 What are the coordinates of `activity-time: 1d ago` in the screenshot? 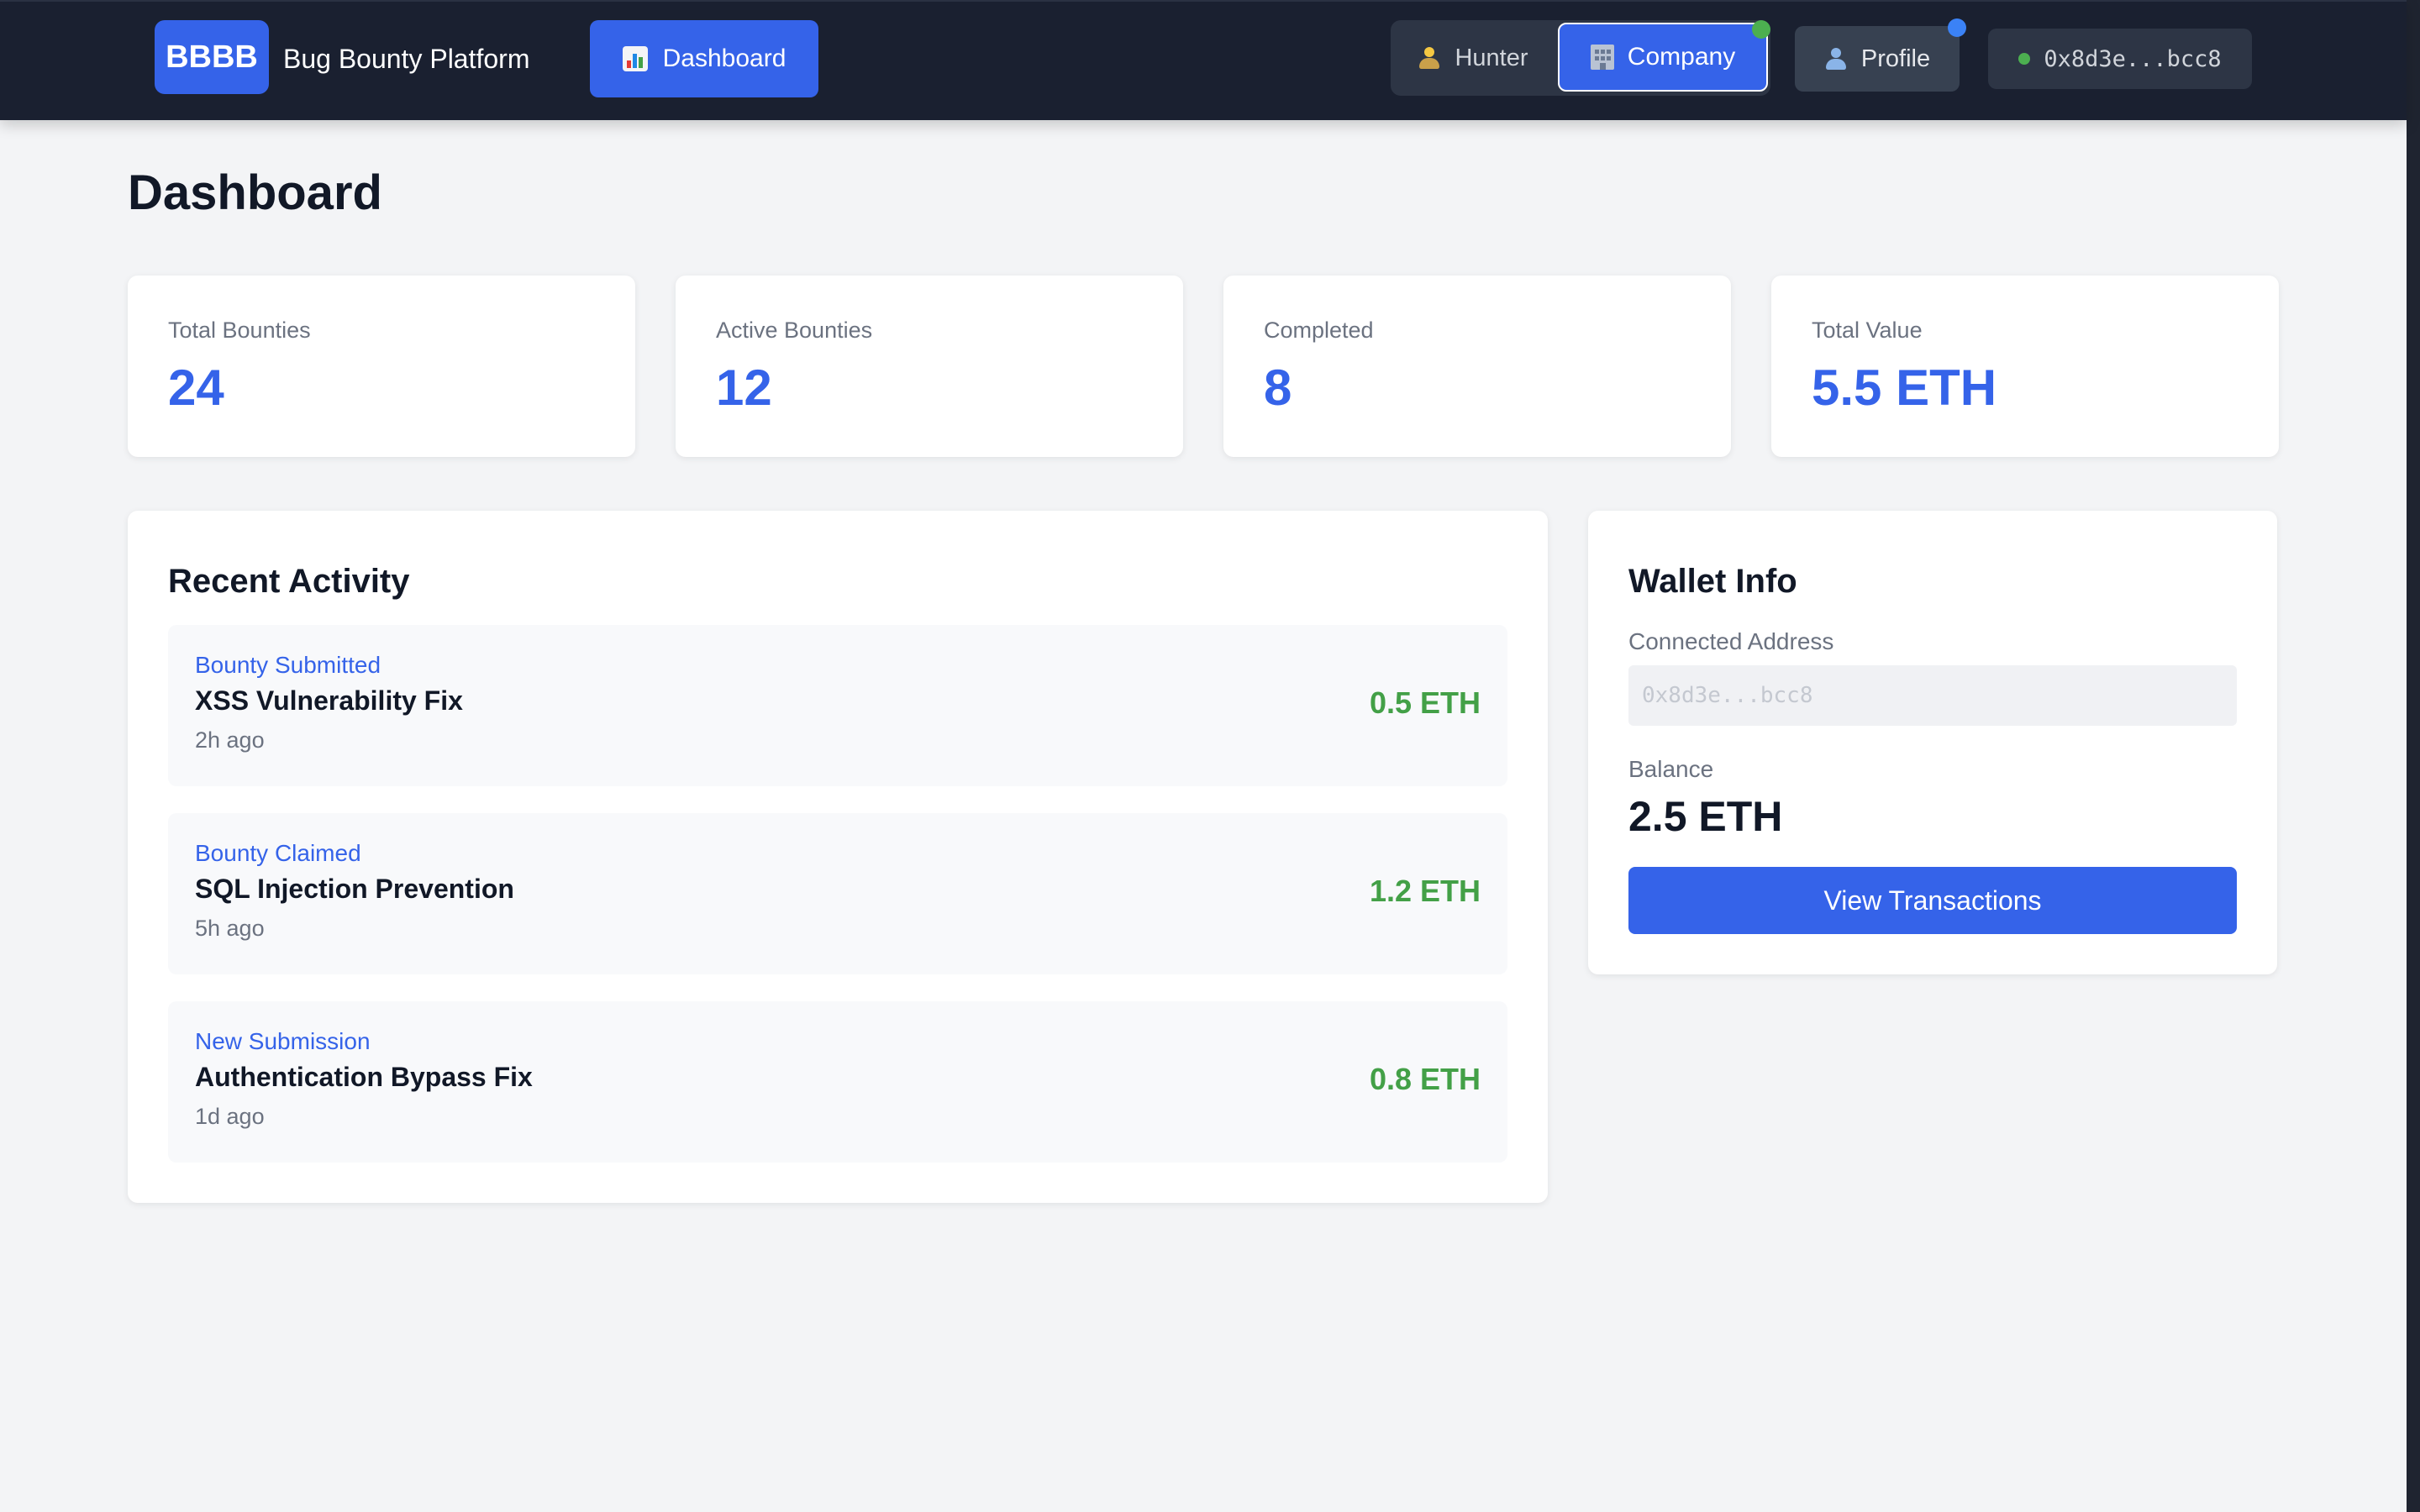 It's located at (230, 1116).